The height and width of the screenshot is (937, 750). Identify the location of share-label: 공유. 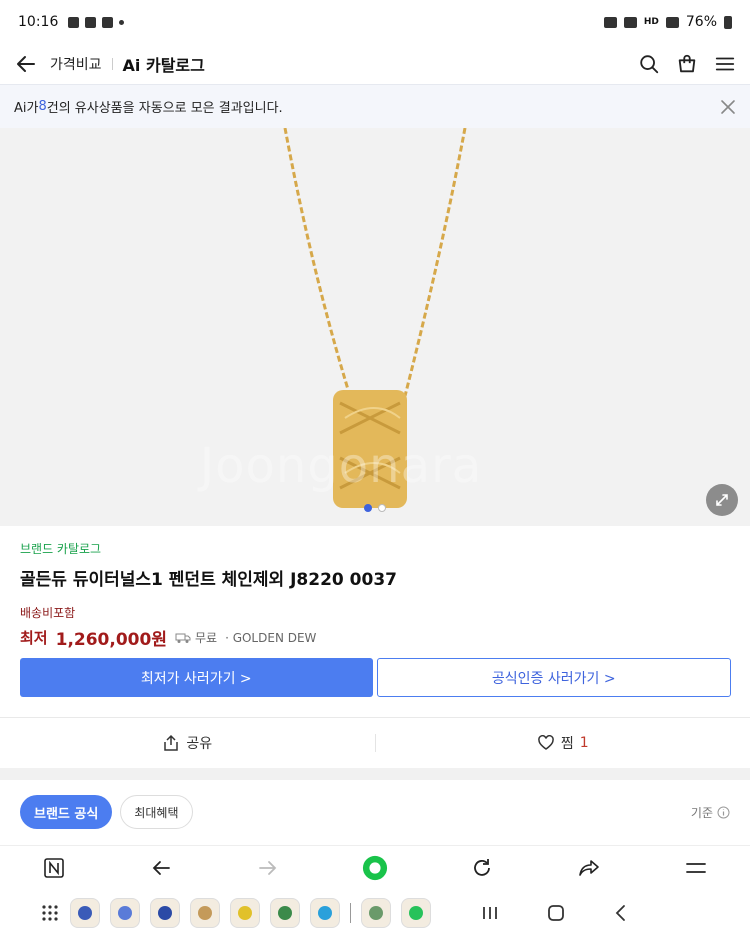
(199, 744).